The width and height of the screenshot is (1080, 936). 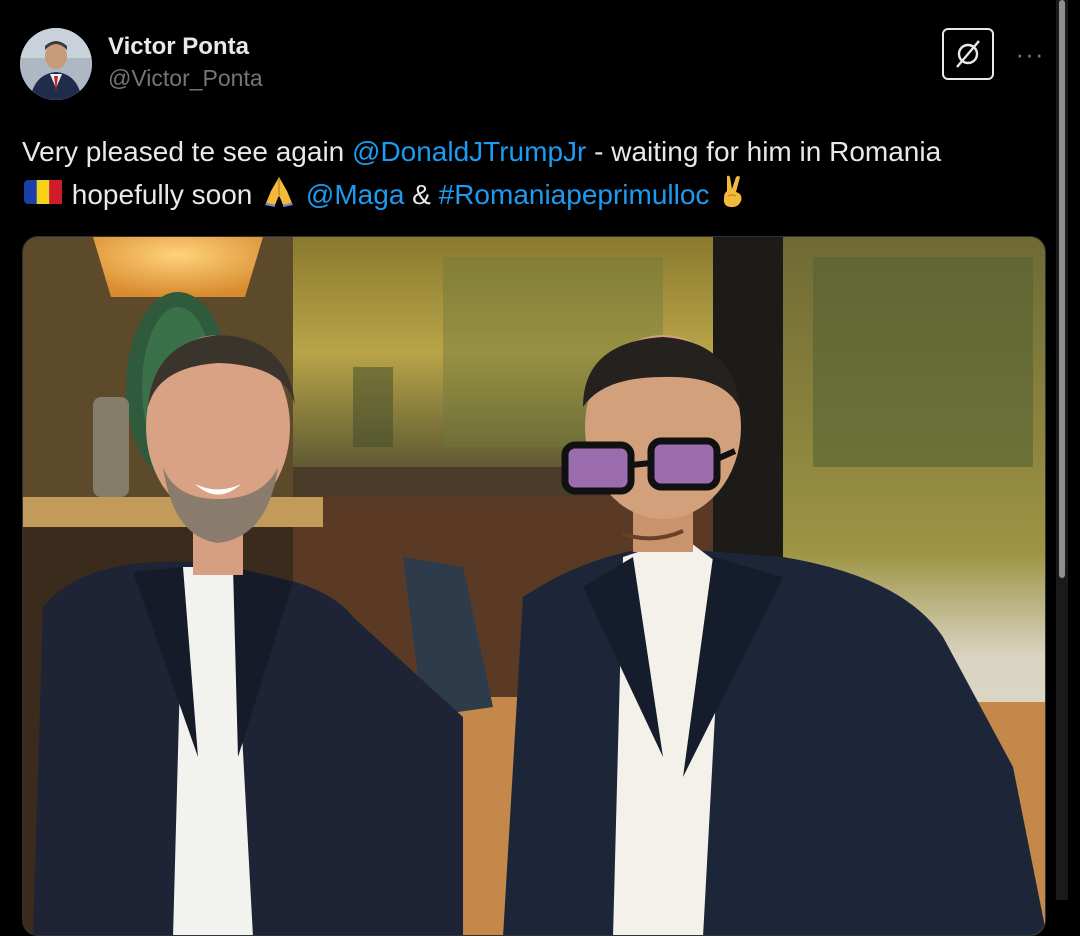 I want to click on tweet-text-hopefully: hopefully soon, so click(x=162, y=194).